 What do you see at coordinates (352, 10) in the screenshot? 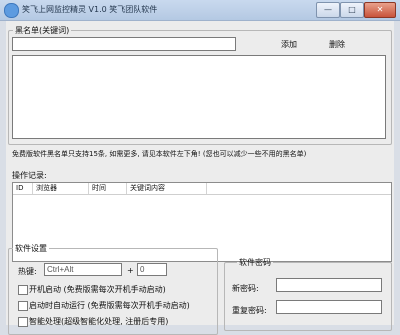
I see `maximize-button: □` at bounding box center [352, 10].